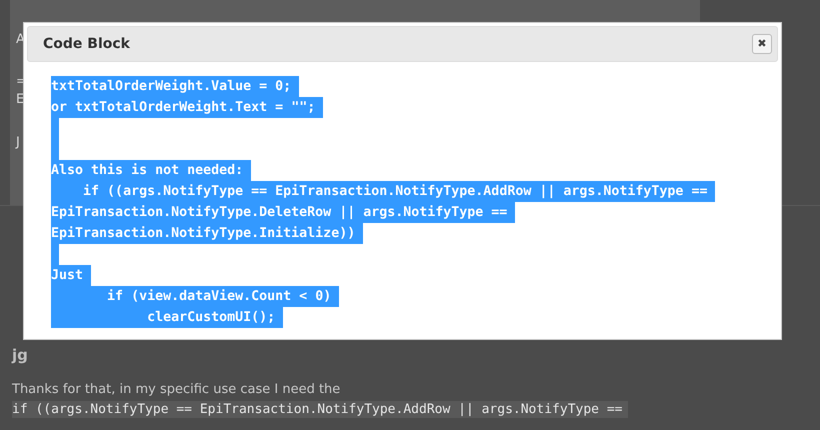  I want to click on close-button: ✖, so click(762, 44).